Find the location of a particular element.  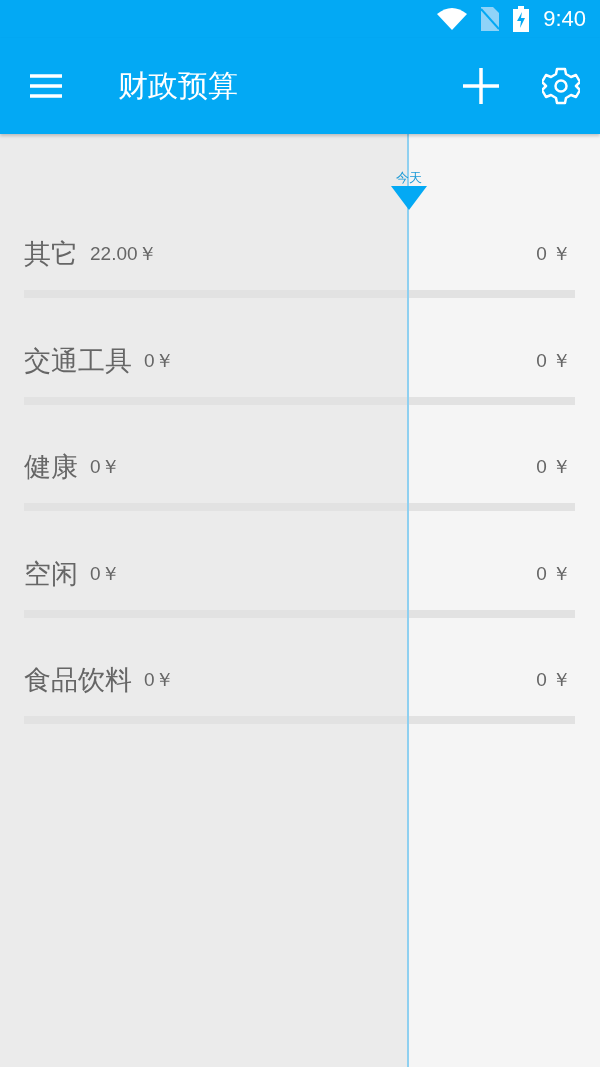

category-name: 食品饮料 is located at coordinates (78, 680).